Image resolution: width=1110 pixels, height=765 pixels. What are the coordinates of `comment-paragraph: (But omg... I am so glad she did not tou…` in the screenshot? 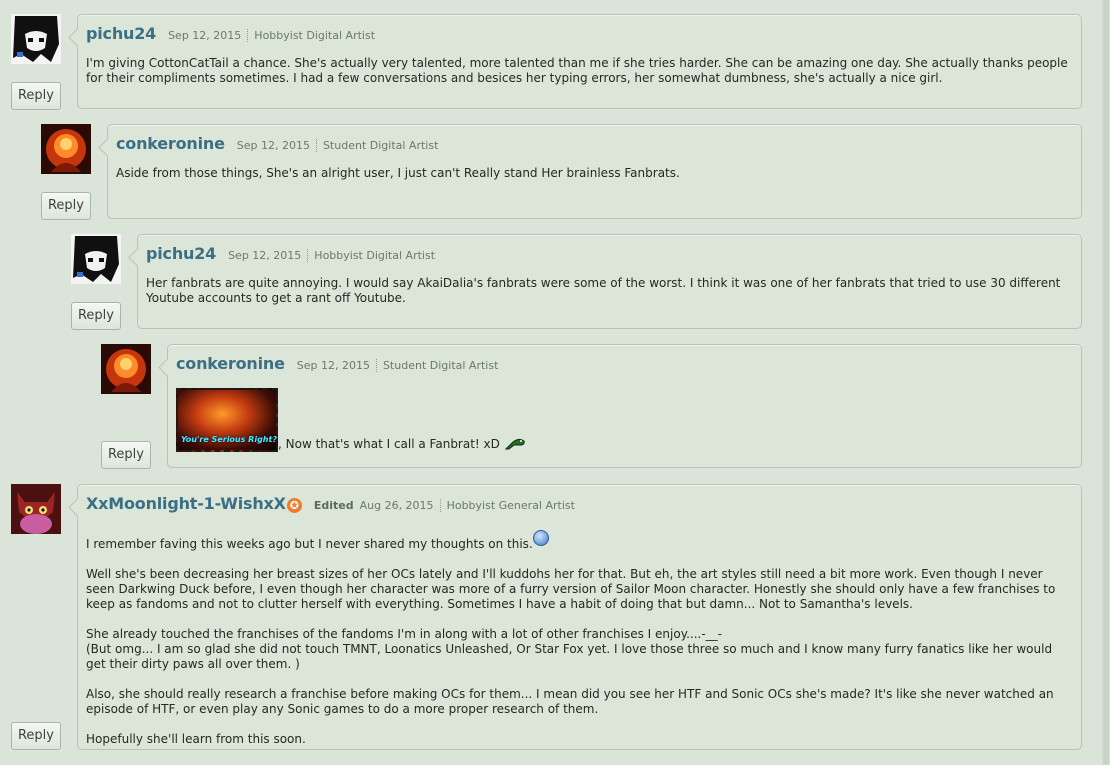 It's located at (569, 656).